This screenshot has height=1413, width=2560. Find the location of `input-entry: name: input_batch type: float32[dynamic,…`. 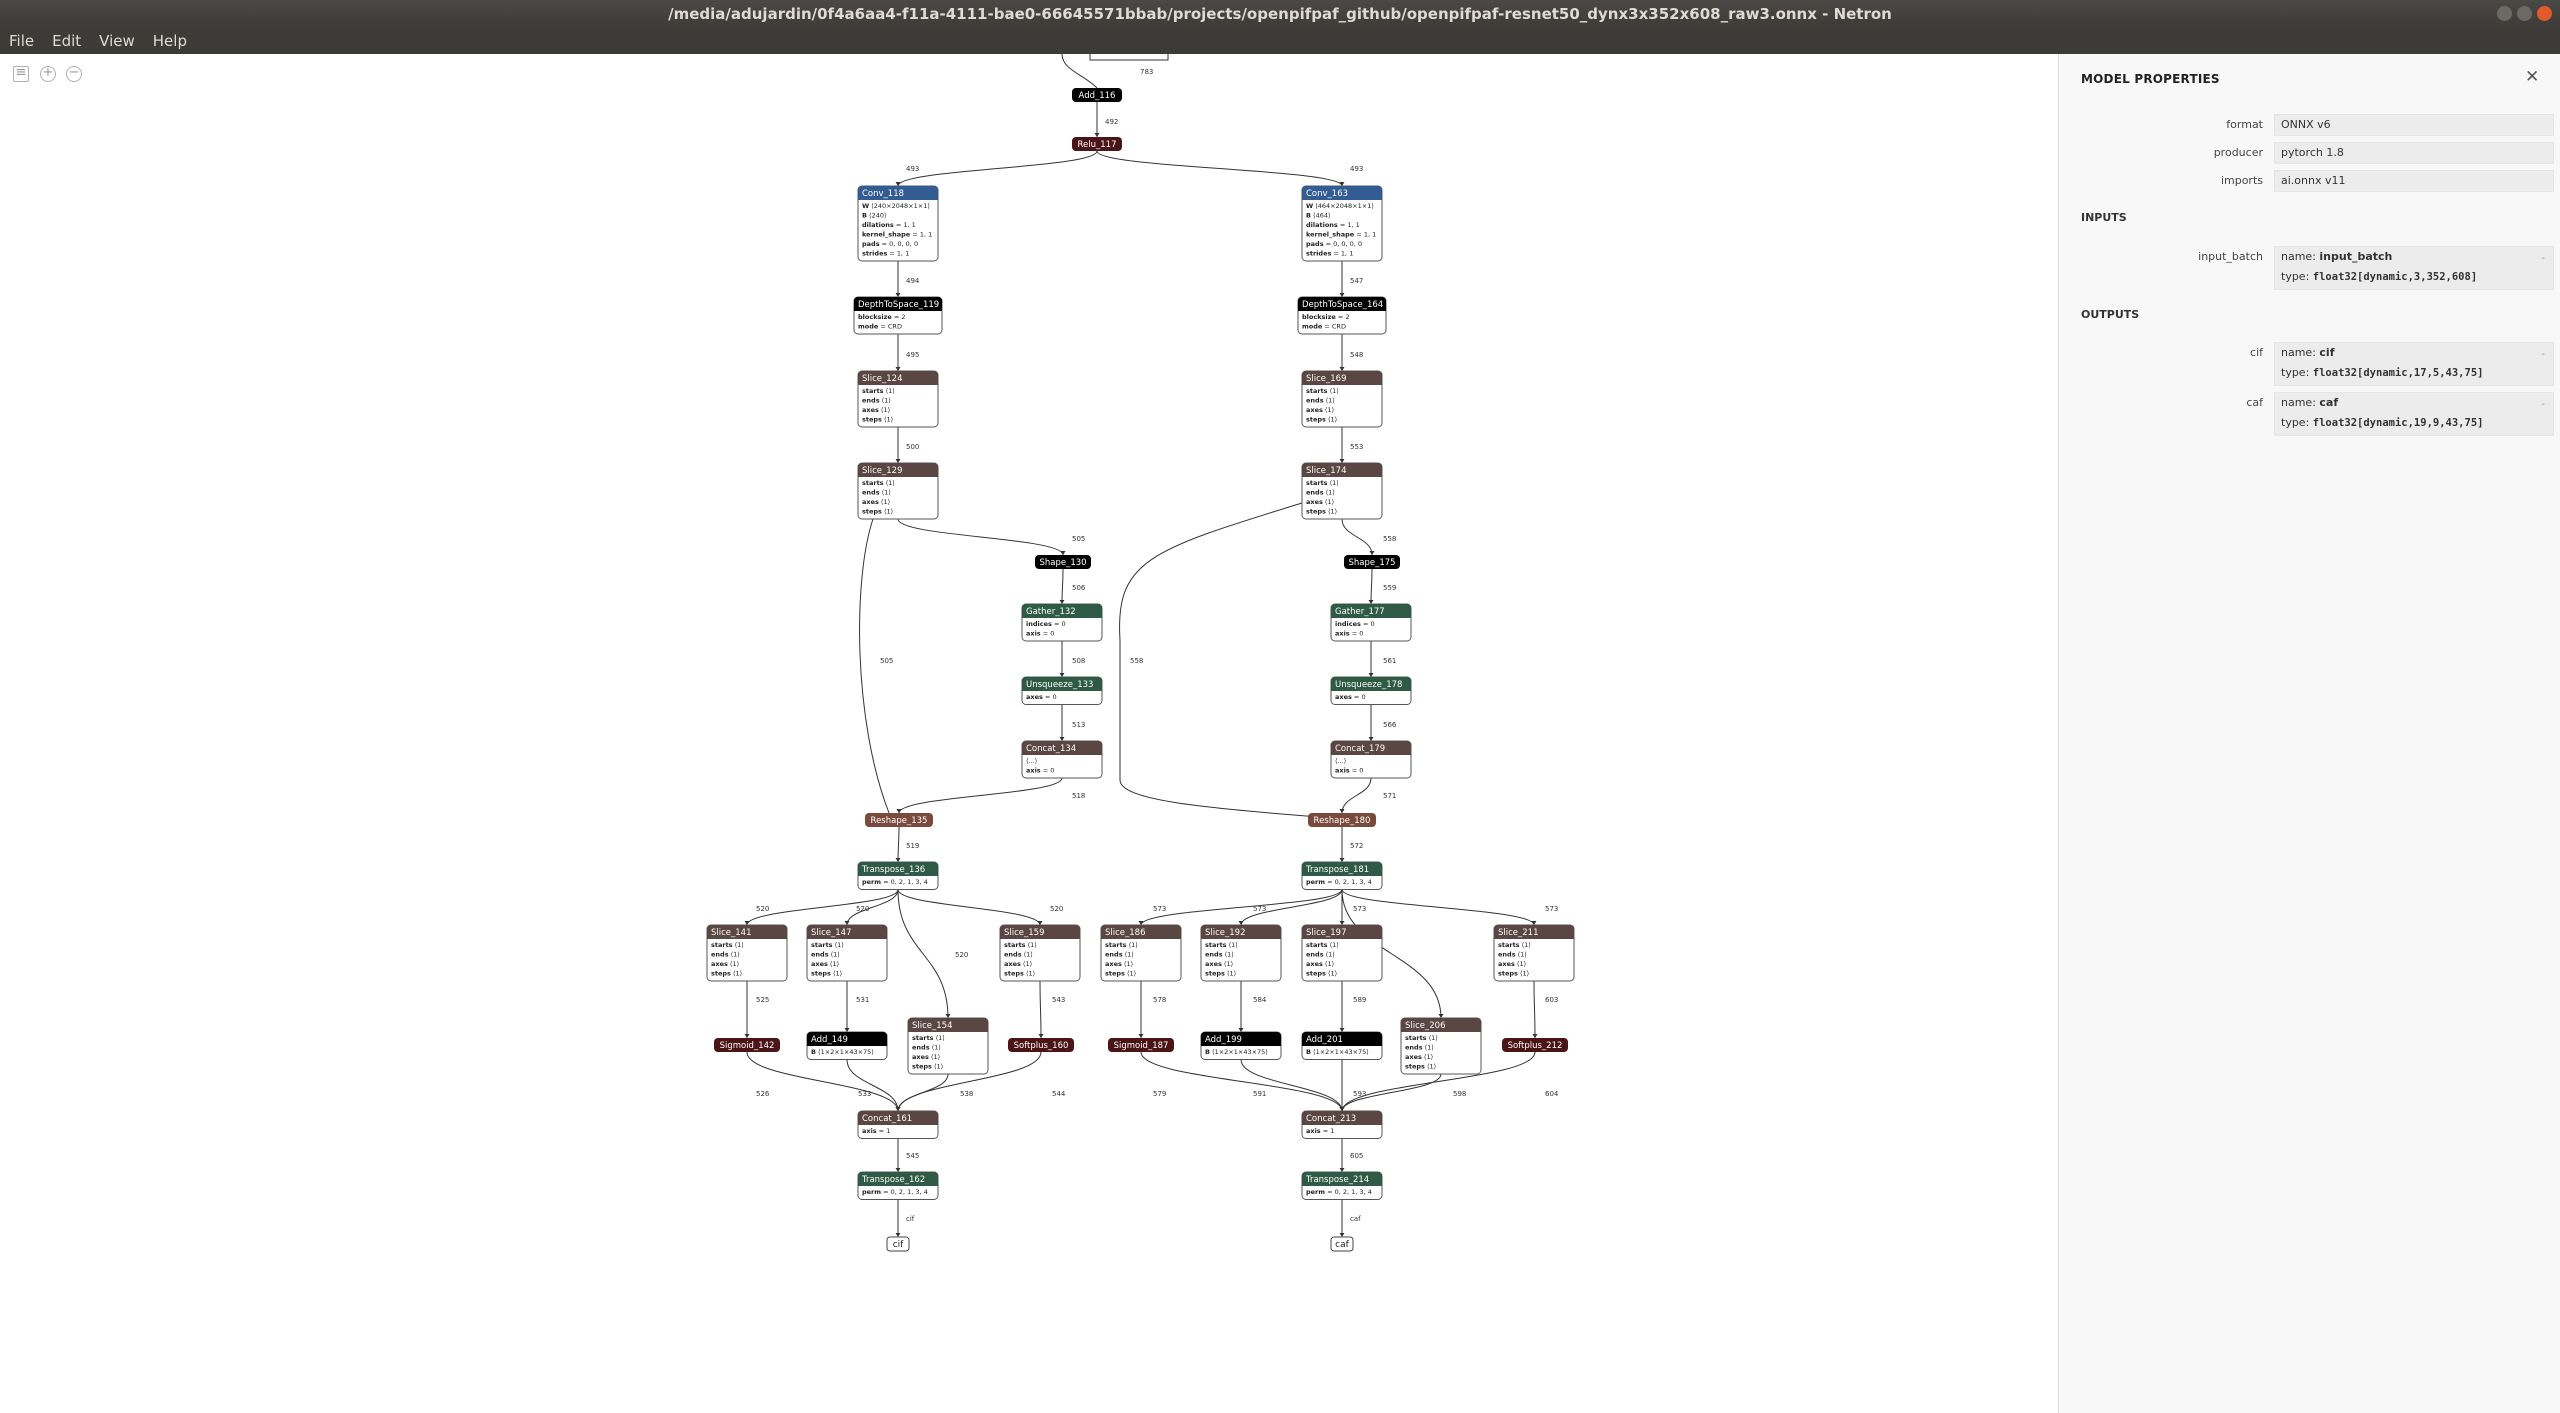

input-entry: name: input_batch type: float32[dynamic,… is located at coordinates (2414, 268).